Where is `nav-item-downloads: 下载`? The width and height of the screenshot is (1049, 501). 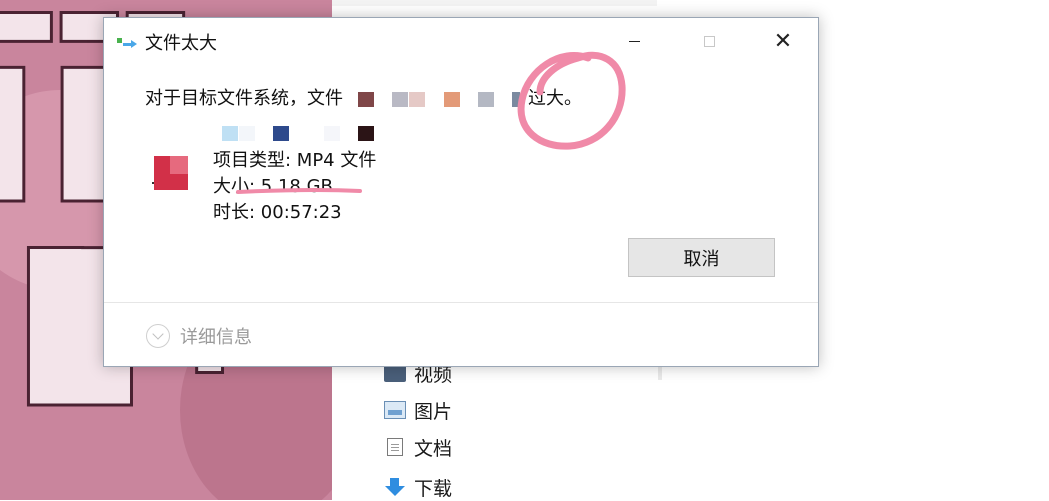 nav-item-downloads: 下载 is located at coordinates (418, 487).